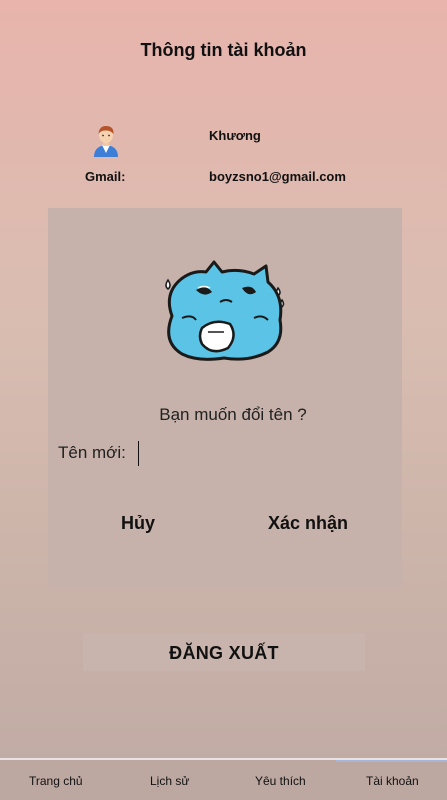 This screenshot has height=800, width=447. What do you see at coordinates (280, 781) in the screenshot?
I see `nav-item-favorites: Yêu thích` at bounding box center [280, 781].